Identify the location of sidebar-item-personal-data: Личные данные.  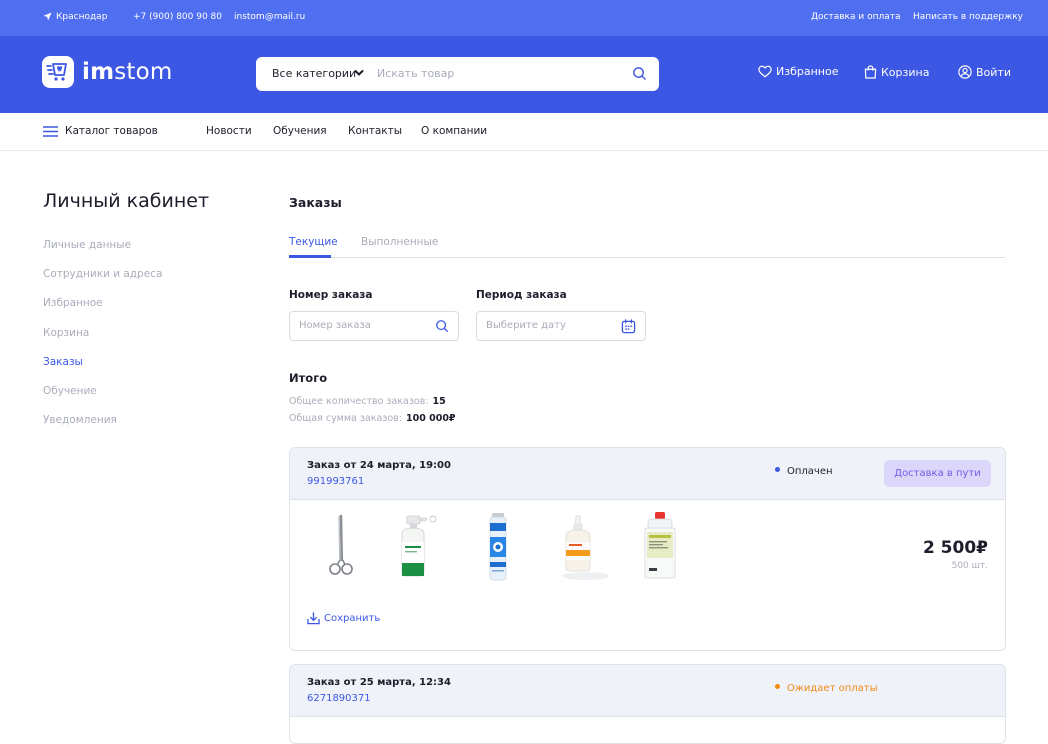
(87, 245).